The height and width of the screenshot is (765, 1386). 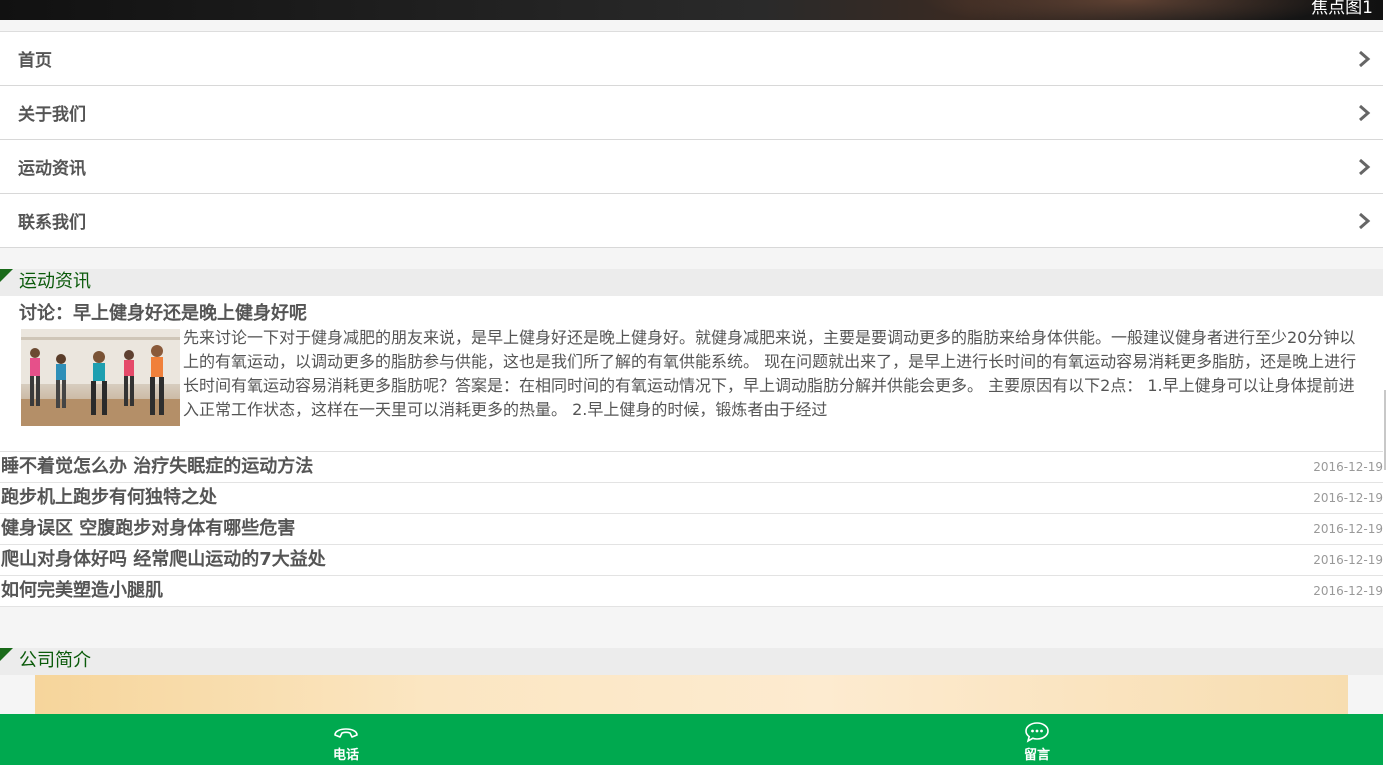 I want to click on nav-item-label: 关于我们, so click(x=52, y=115).